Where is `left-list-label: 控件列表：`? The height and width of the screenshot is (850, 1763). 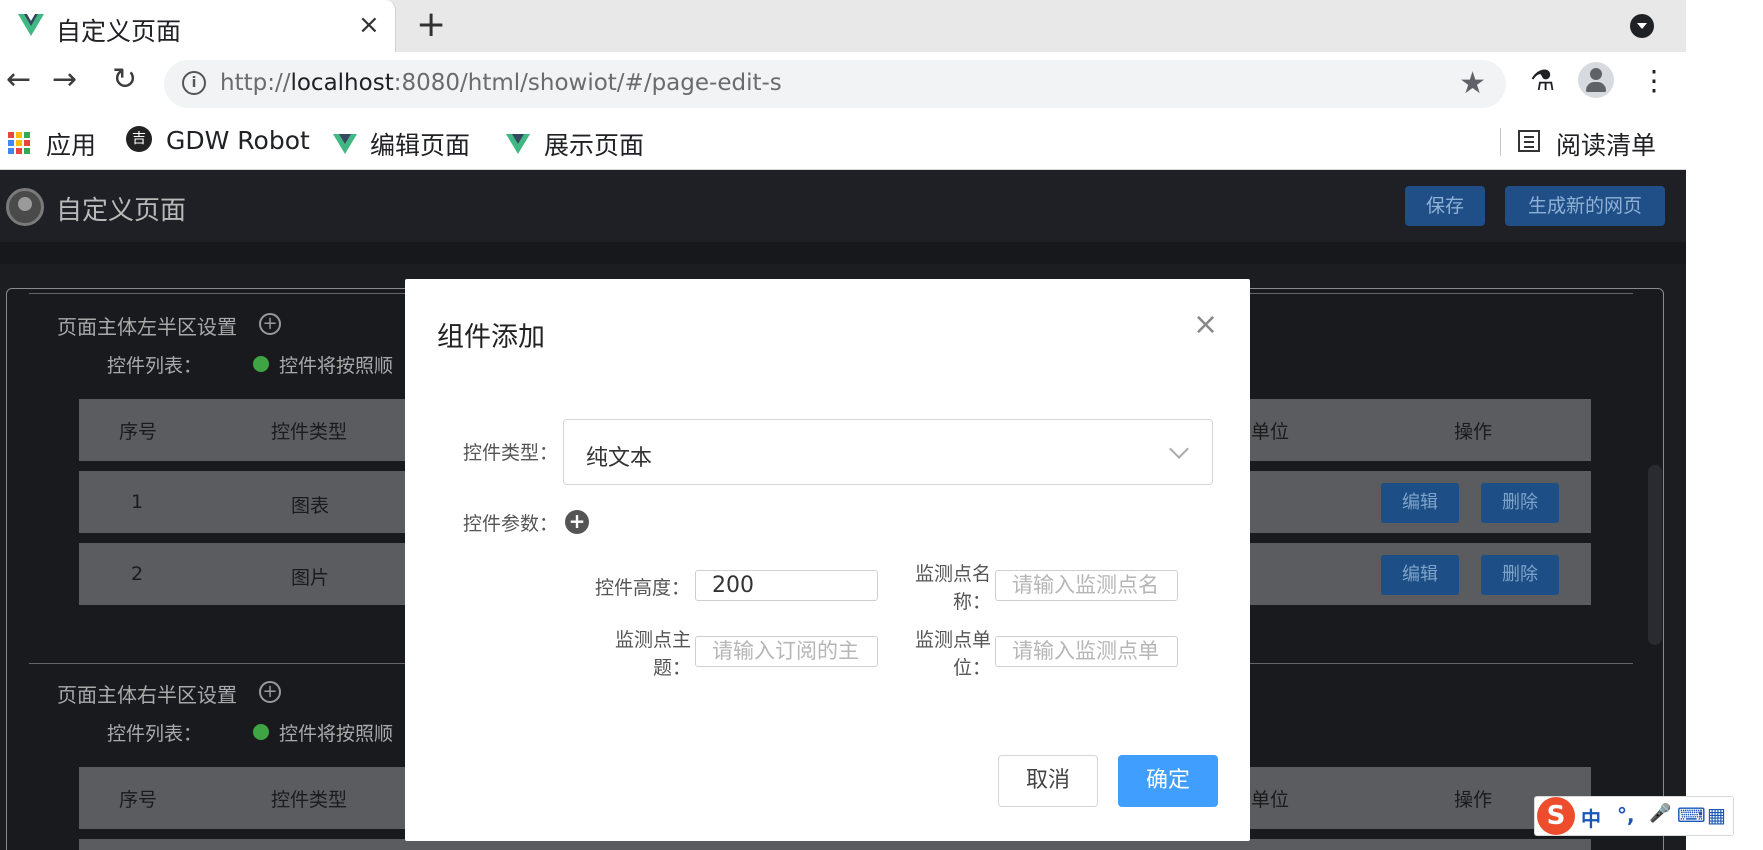 left-list-label: 控件列表： is located at coordinates (155, 366).